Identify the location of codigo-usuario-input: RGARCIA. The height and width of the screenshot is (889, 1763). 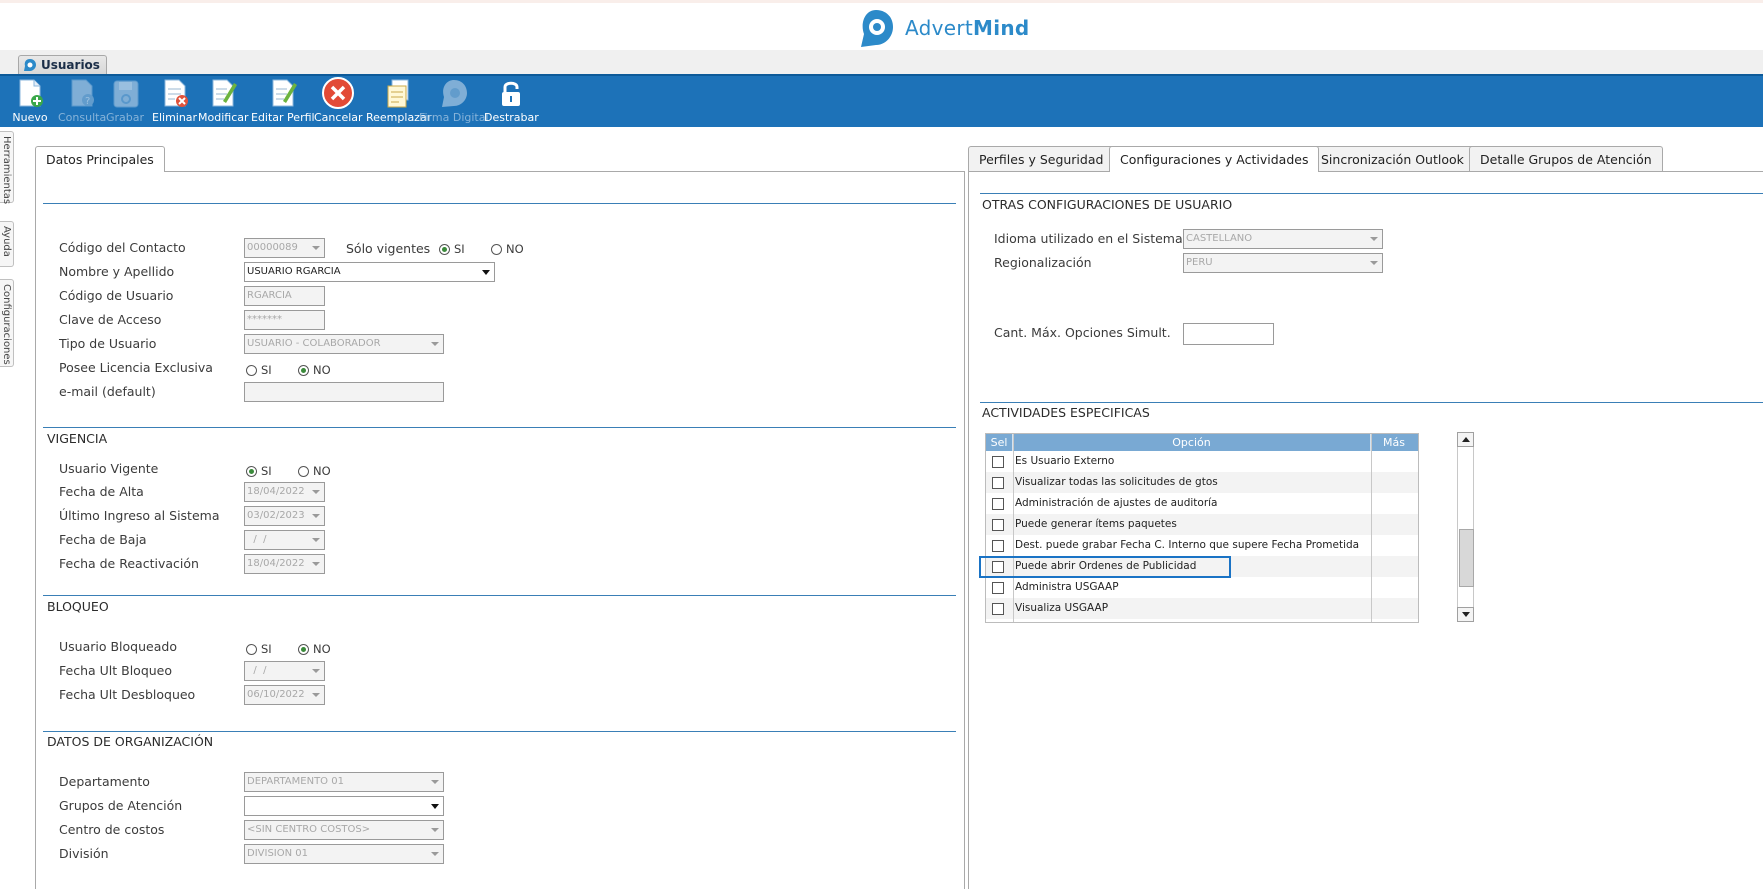
(284, 296).